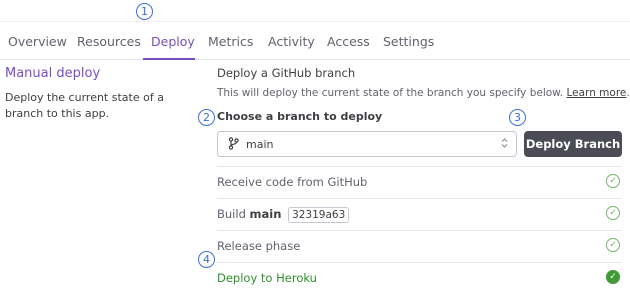  Describe the element at coordinates (419, 247) in the screenshot. I see `step-release-phase: Release phase ✓` at that location.